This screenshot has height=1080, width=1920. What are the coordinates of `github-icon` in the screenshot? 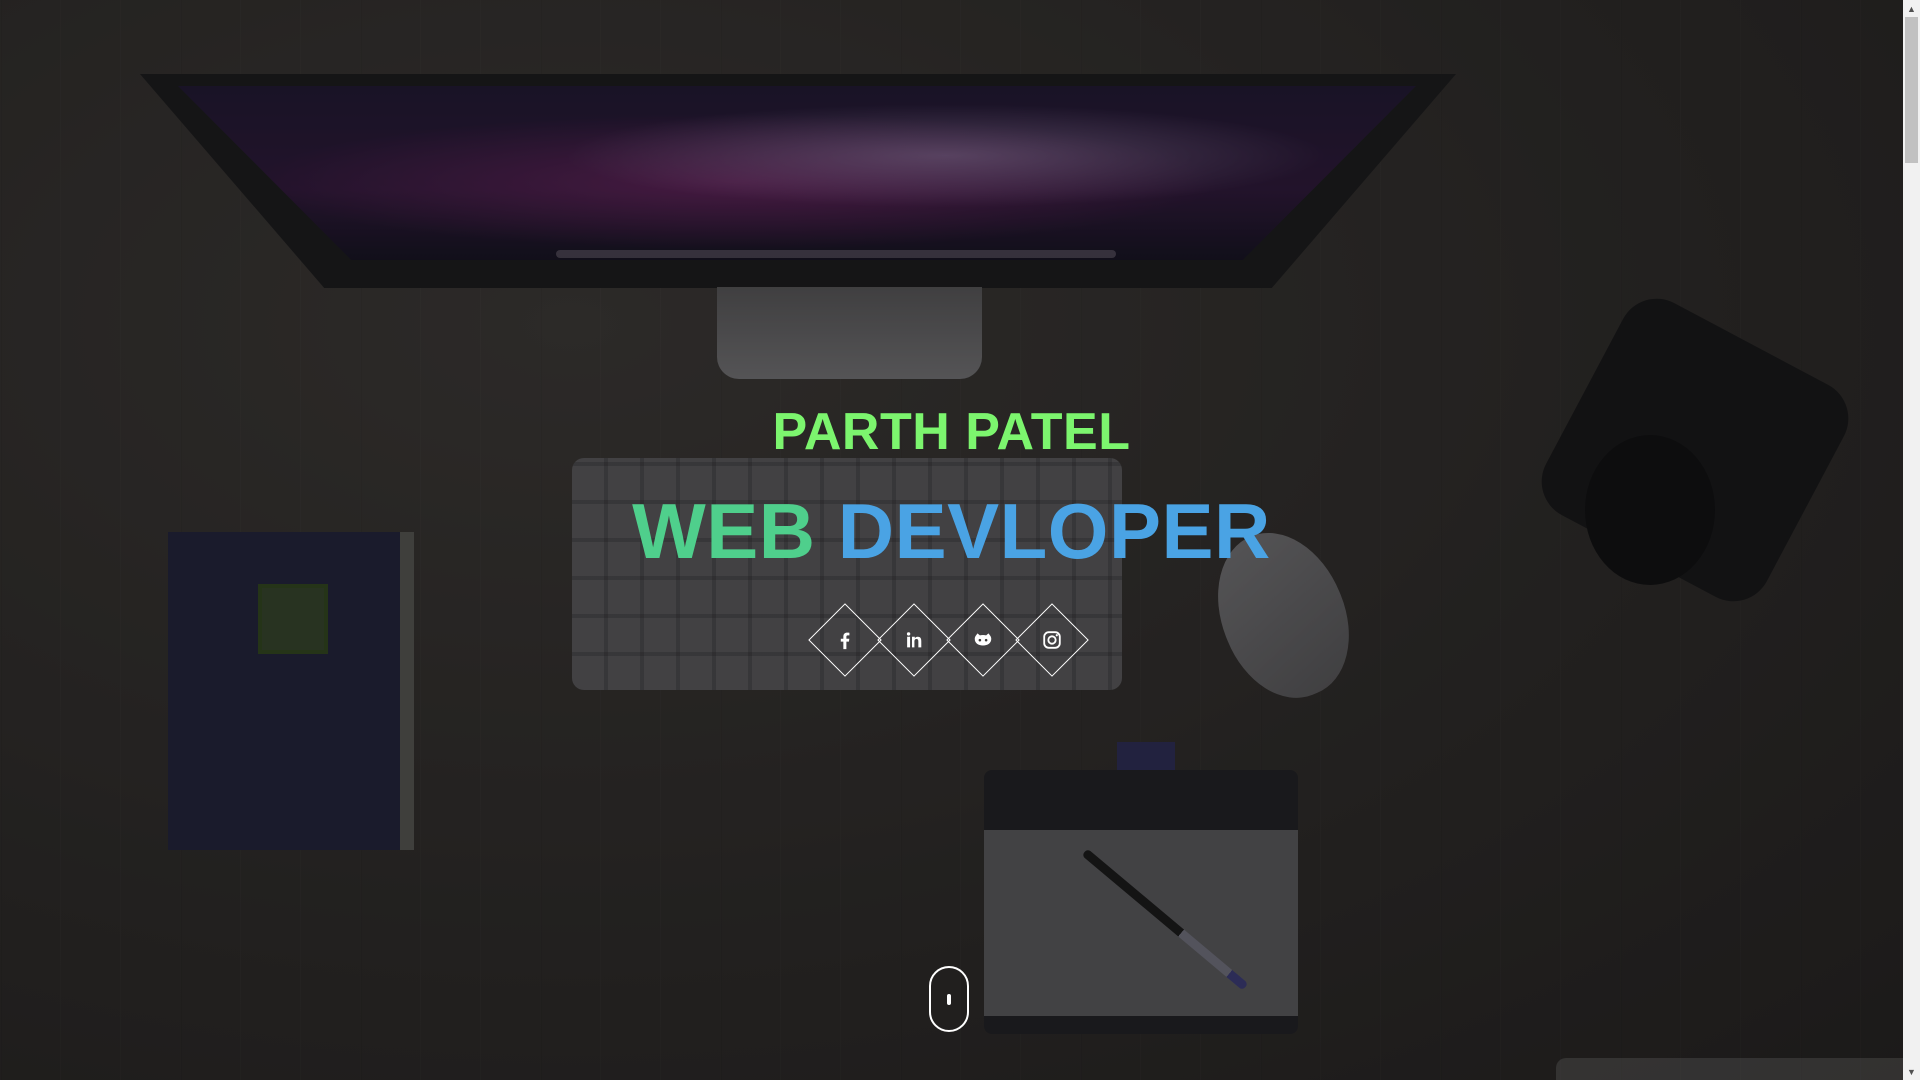 It's located at (983, 640).